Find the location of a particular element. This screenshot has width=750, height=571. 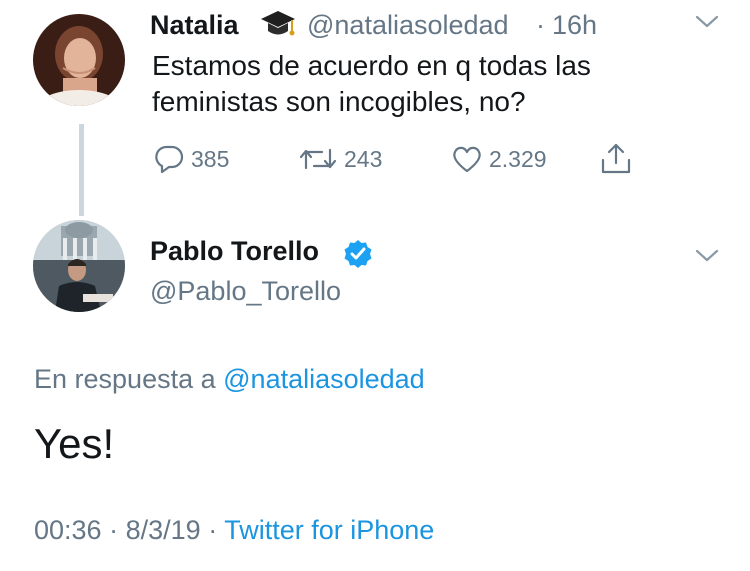

heart-icon is located at coordinates (467, 159).